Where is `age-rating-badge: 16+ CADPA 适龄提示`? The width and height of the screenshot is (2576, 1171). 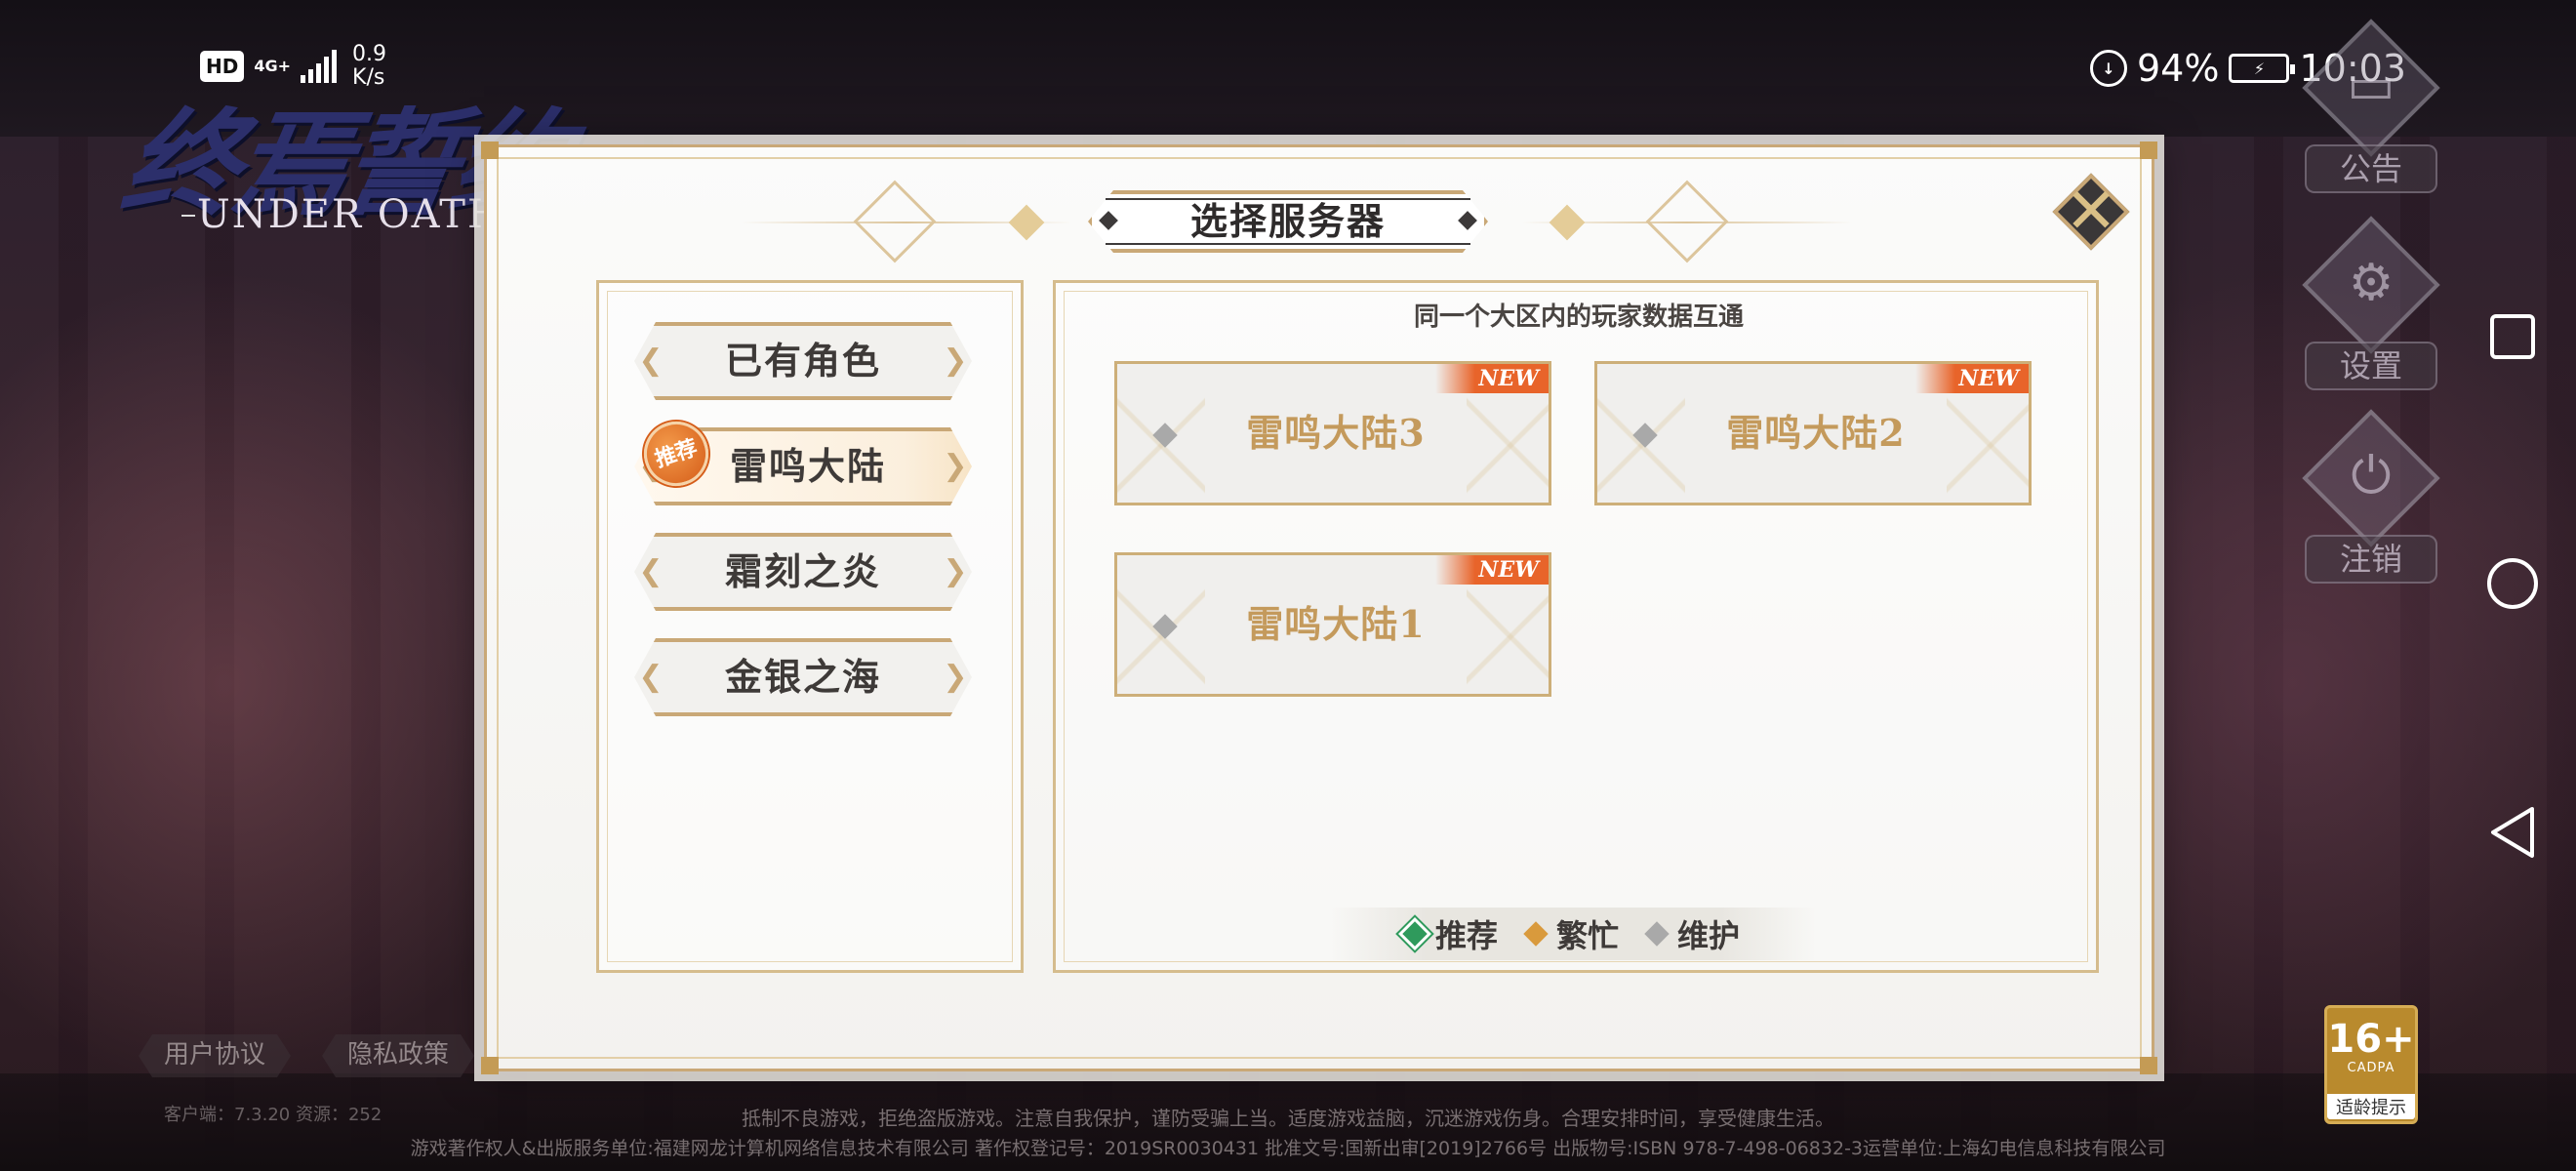 age-rating-badge: 16+ CADPA 适龄提示 is located at coordinates (2371, 1064).